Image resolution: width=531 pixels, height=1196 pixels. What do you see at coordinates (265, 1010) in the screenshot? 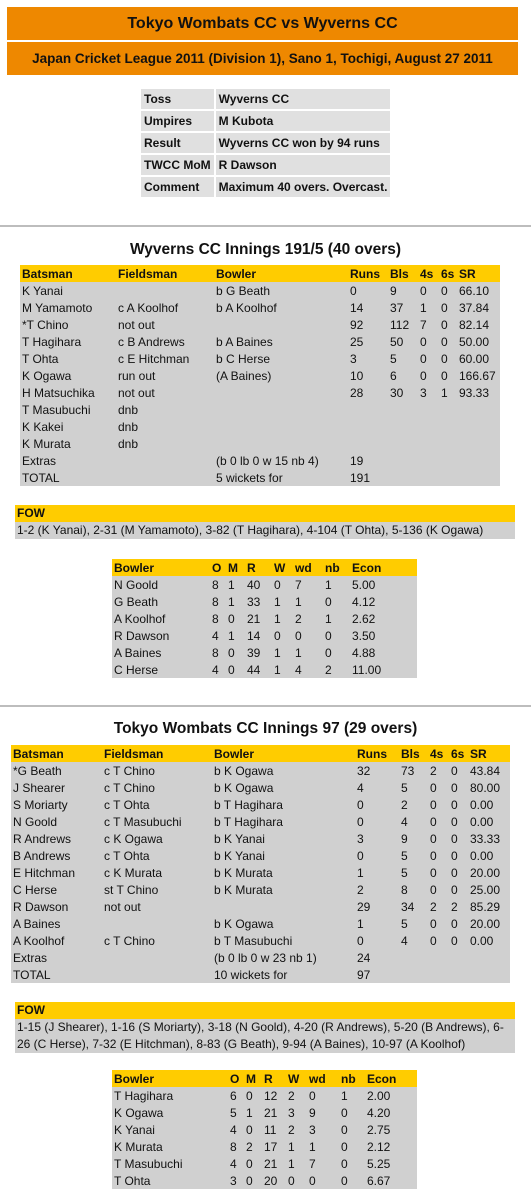
I see `fow-label: FOW` at bounding box center [265, 1010].